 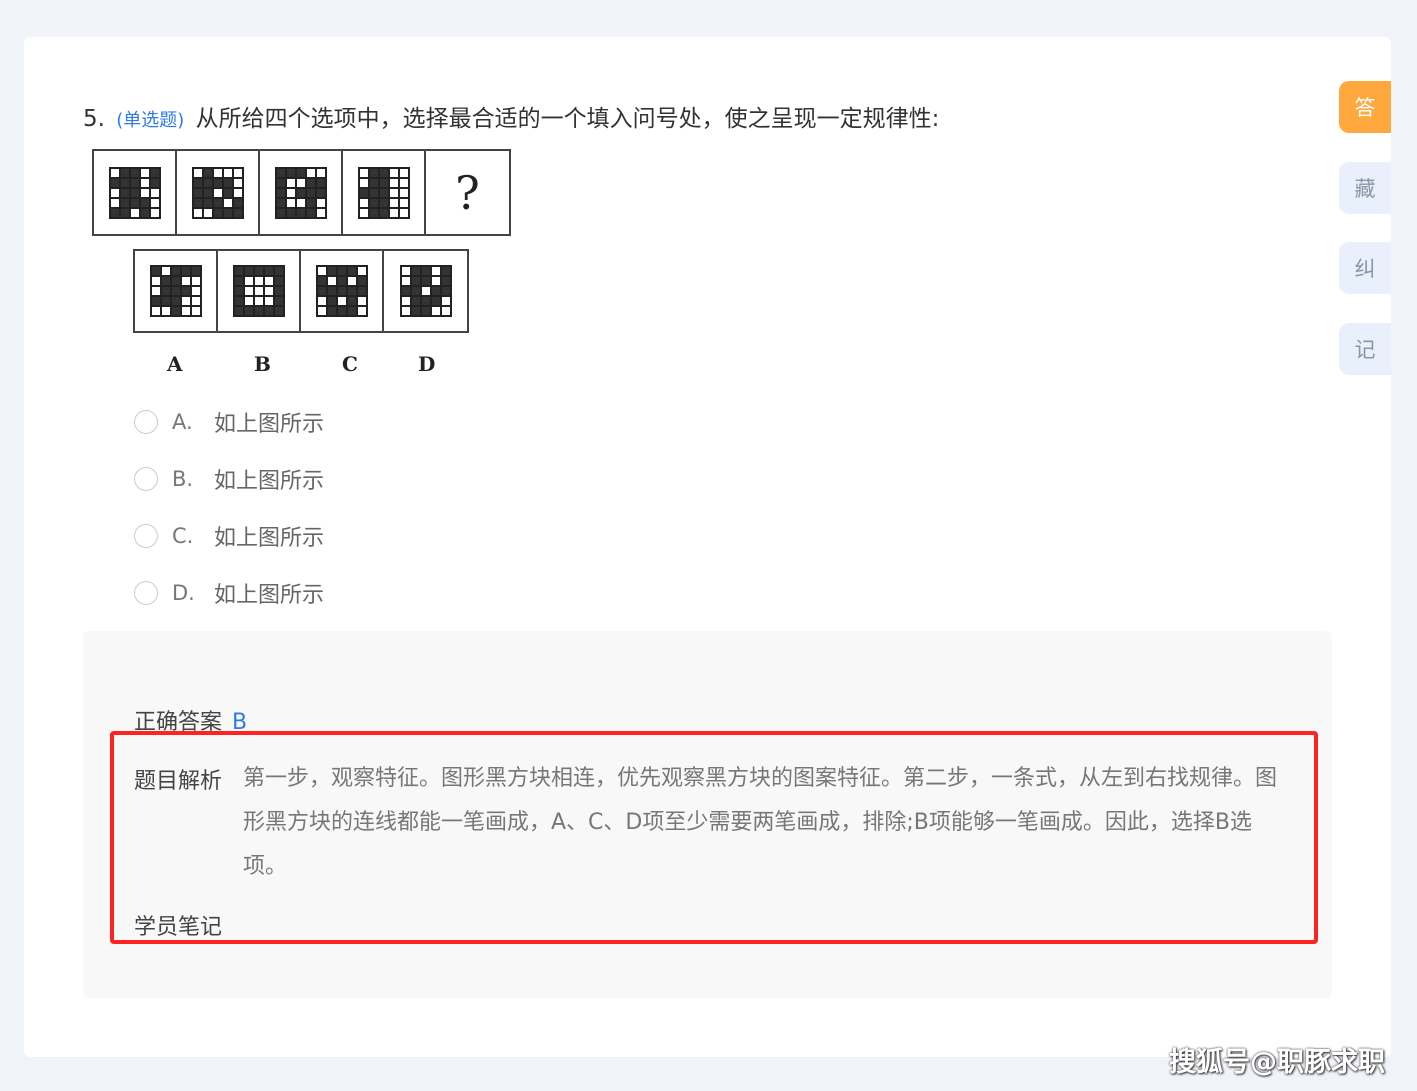 What do you see at coordinates (229, 422) in the screenshot?
I see `option-a: A. 如上图所示` at bounding box center [229, 422].